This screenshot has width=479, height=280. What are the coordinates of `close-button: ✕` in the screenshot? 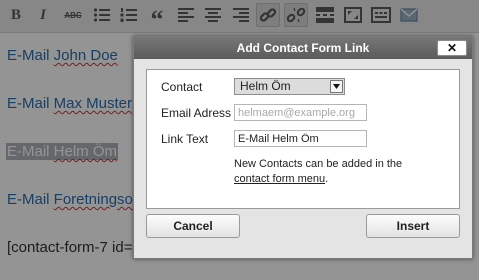 It's located at (452, 48).